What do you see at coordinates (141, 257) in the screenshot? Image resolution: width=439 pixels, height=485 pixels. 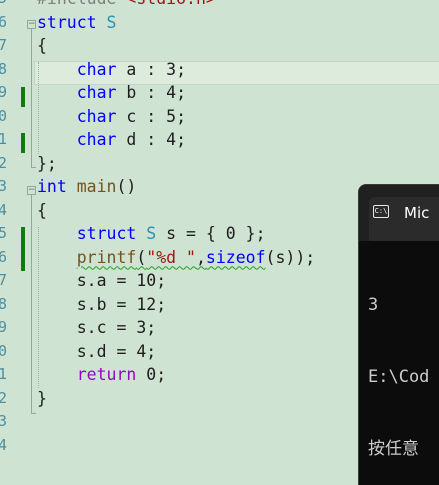 I see `code-token: (` at bounding box center [141, 257].